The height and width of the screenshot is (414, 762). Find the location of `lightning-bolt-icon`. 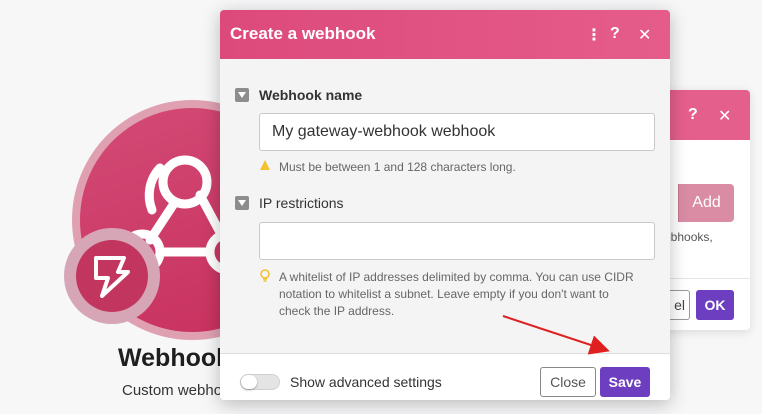

lightning-bolt-icon is located at coordinates (112, 277).